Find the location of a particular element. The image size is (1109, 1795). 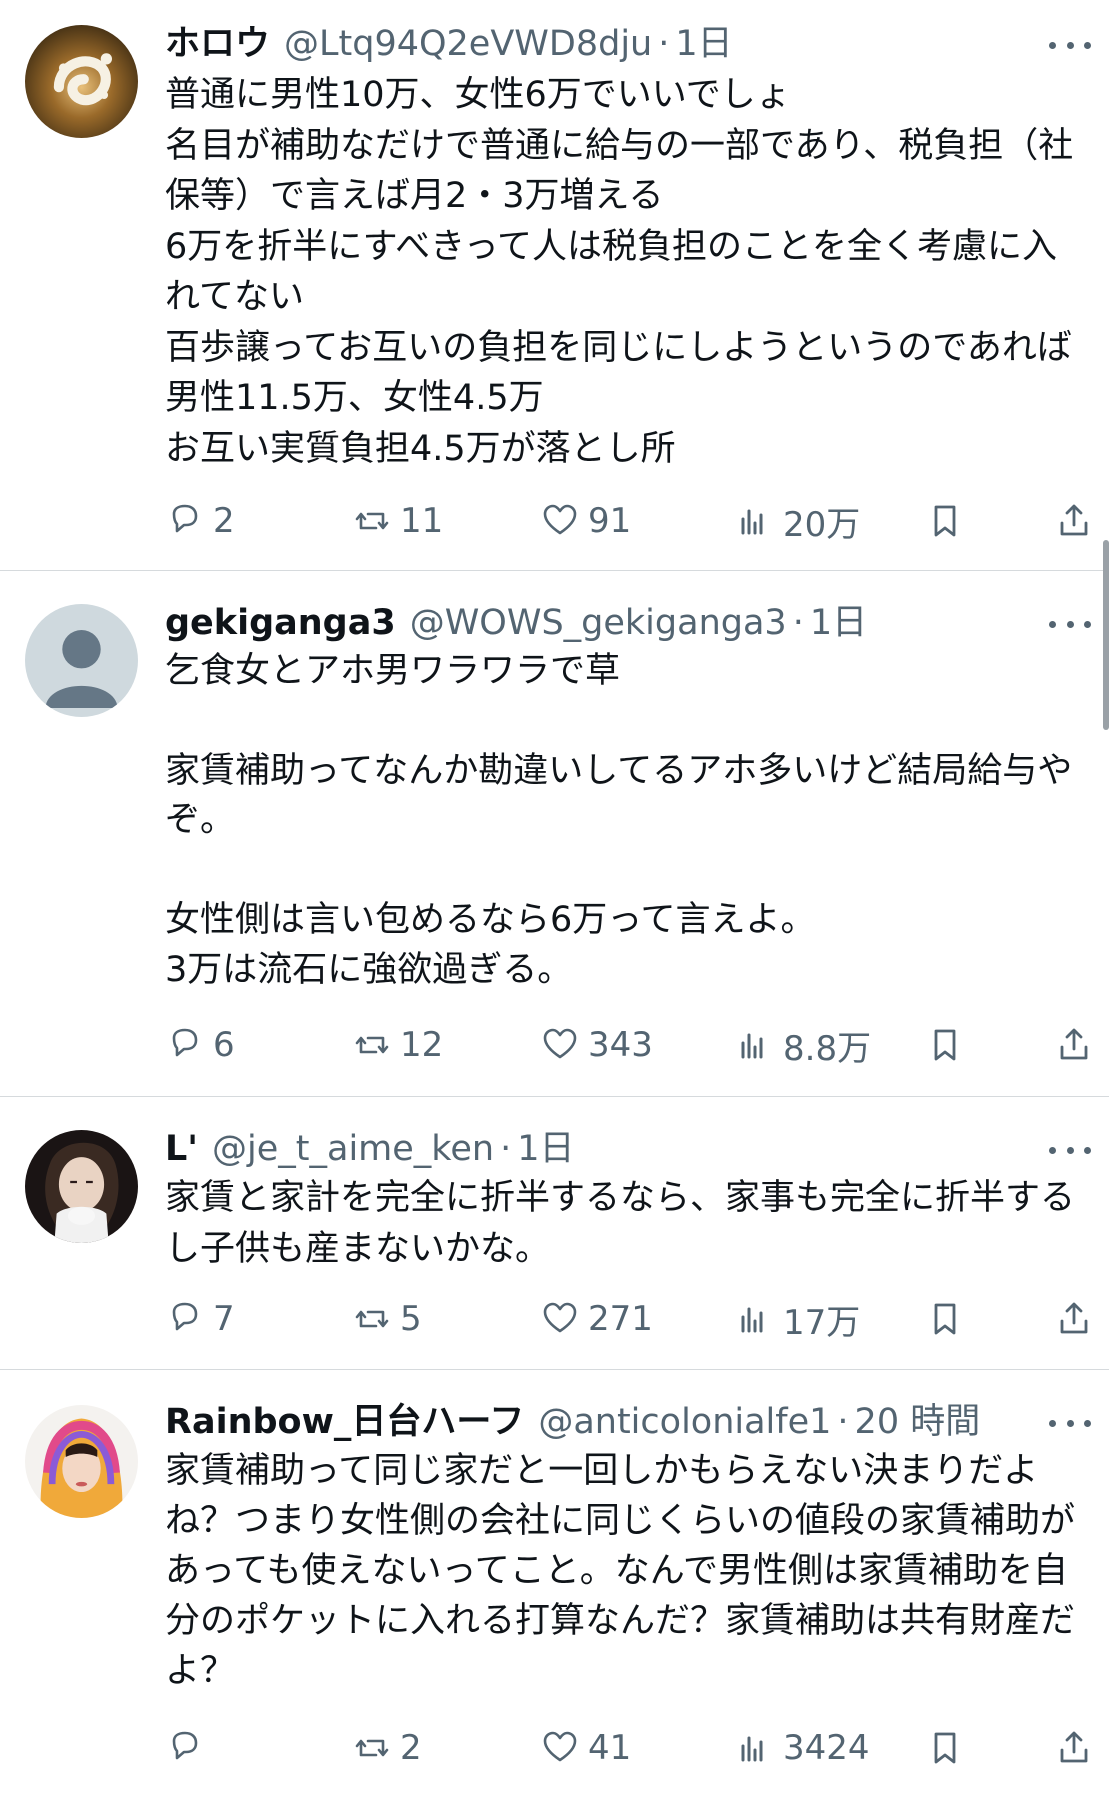

post-header: gekiganga3 @WOWS_gekiganga3 · 1日 is located at coordinates (516, 623).